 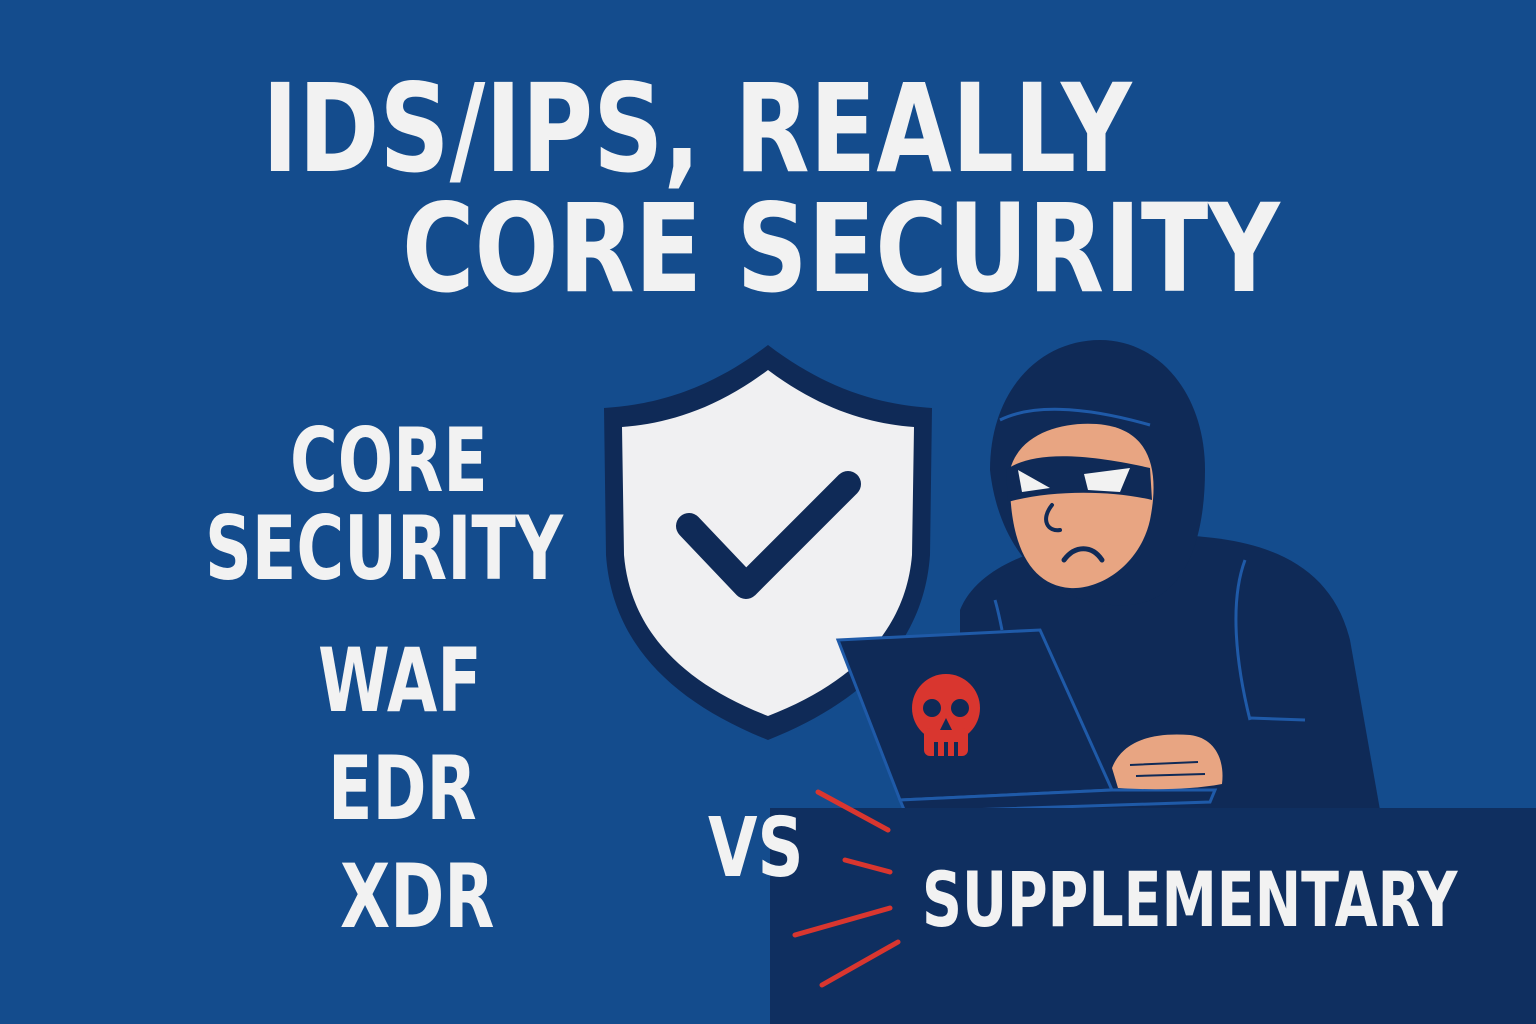 I want to click on supplementary-label: SUPPLEMENTARY, so click(x=1190, y=899).